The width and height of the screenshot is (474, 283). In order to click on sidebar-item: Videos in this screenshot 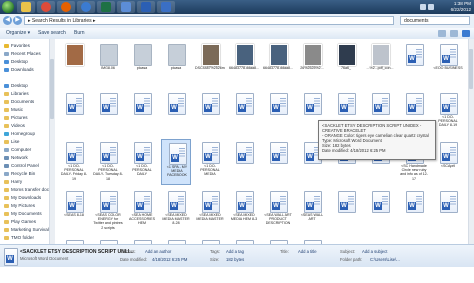, I will do `click(14, 126)`.